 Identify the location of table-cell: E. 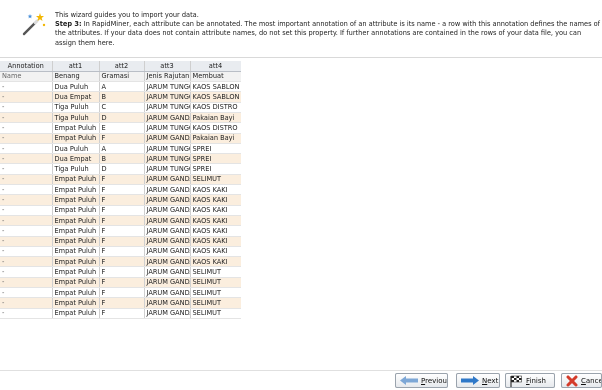
(122, 128).